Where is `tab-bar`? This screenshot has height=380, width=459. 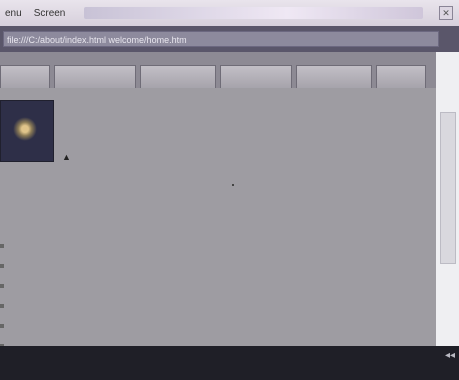
tab-bar is located at coordinates (229, 70).